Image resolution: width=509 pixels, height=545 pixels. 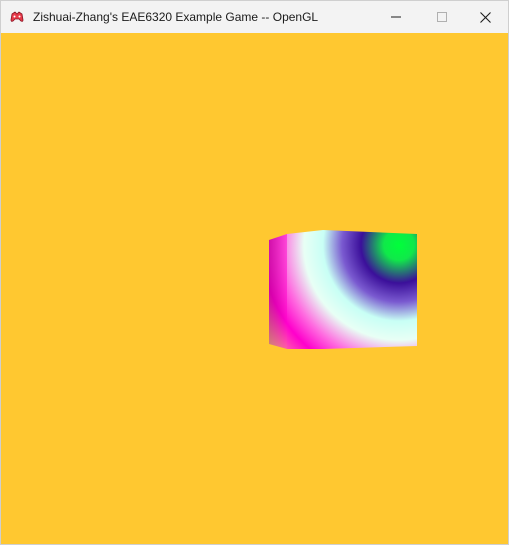 What do you see at coordinates (352, 289) in the screenshot?
I see `cube-front-face` at bounding box center [352, 289].